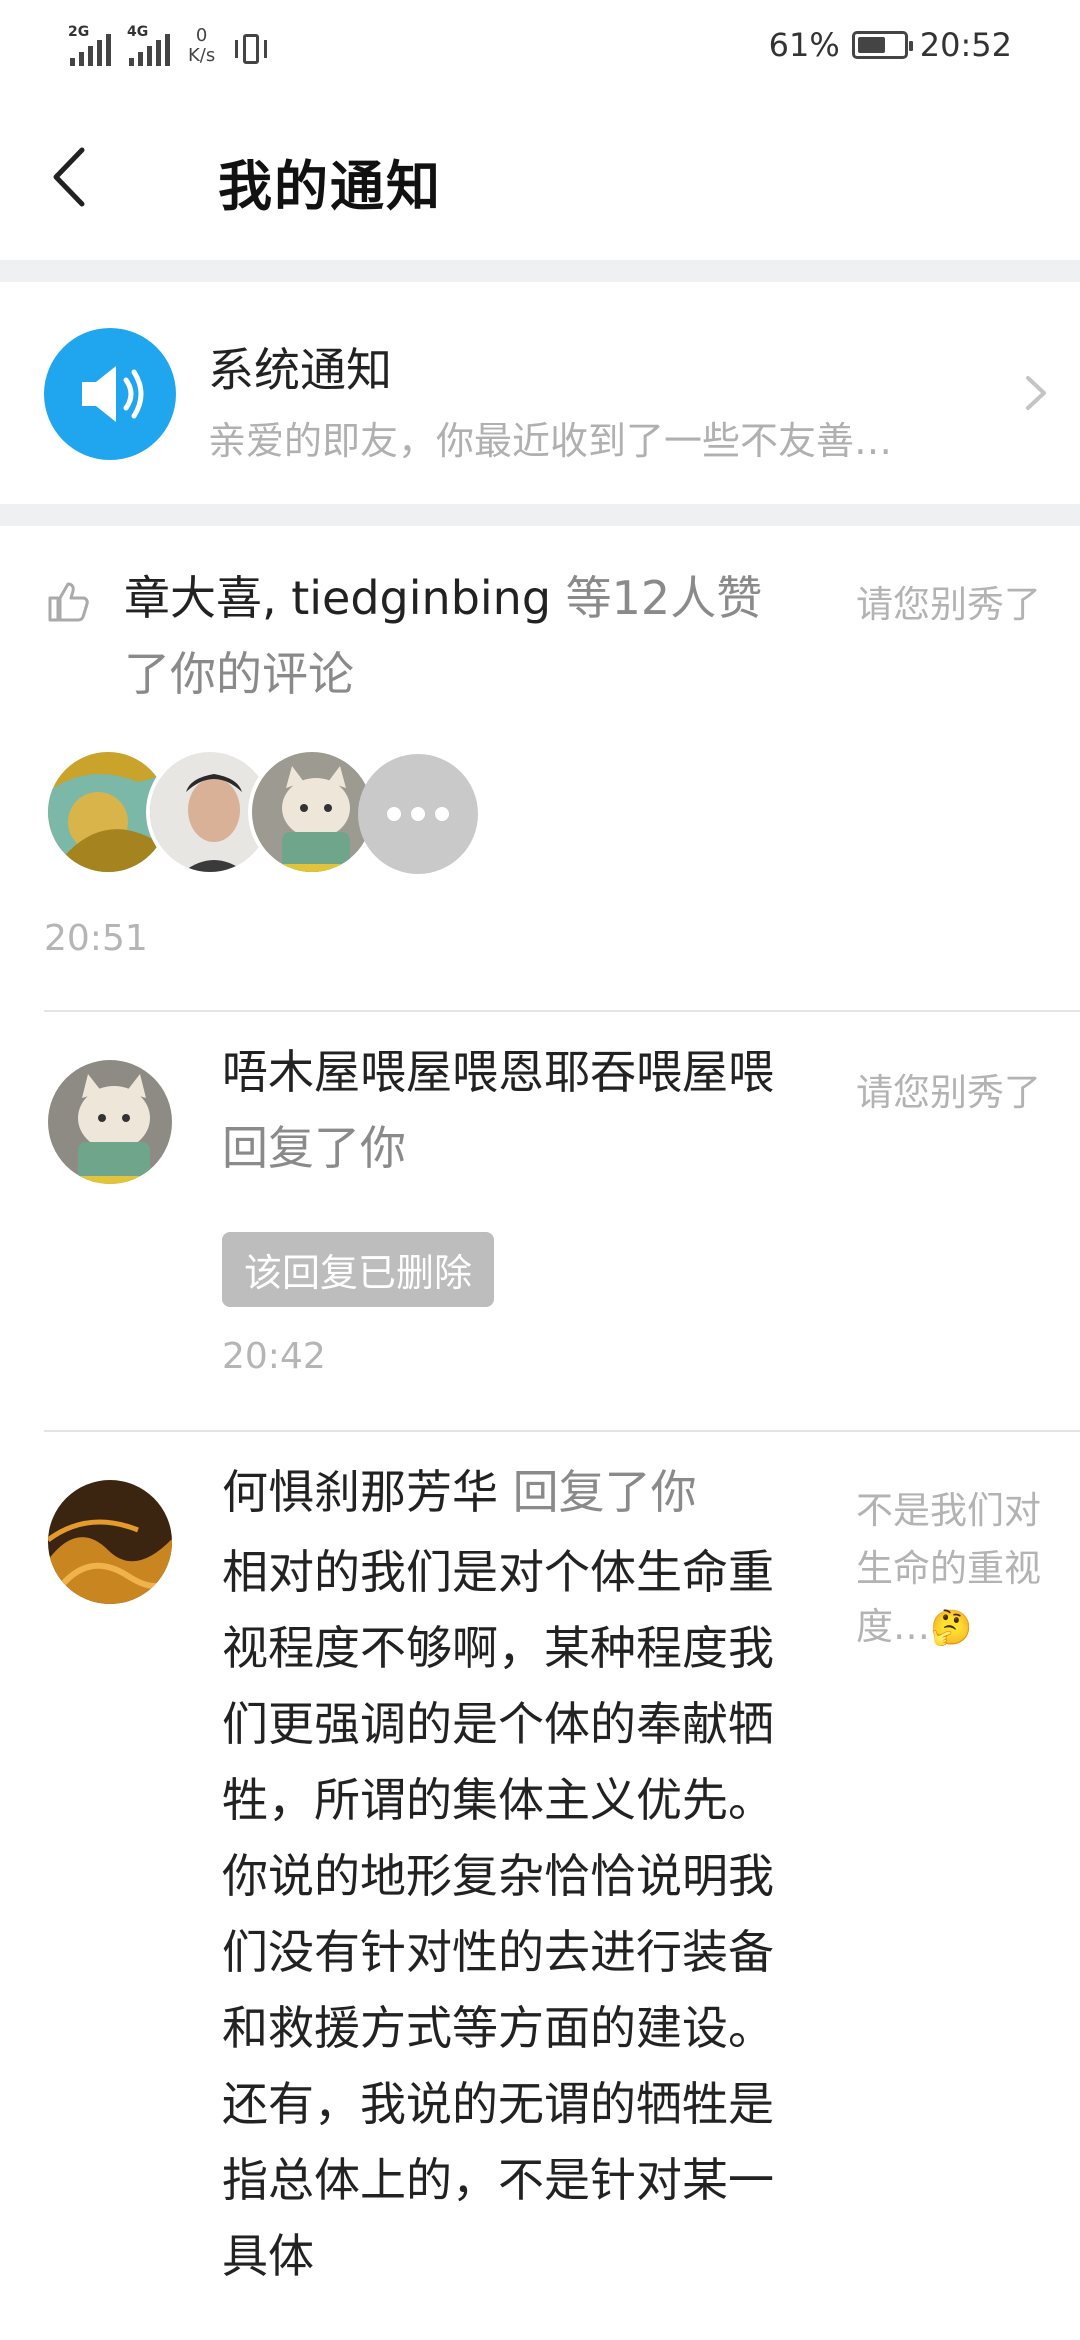  I want to click on thinking-emoji-icon: 🤔, so click(951, 1628).